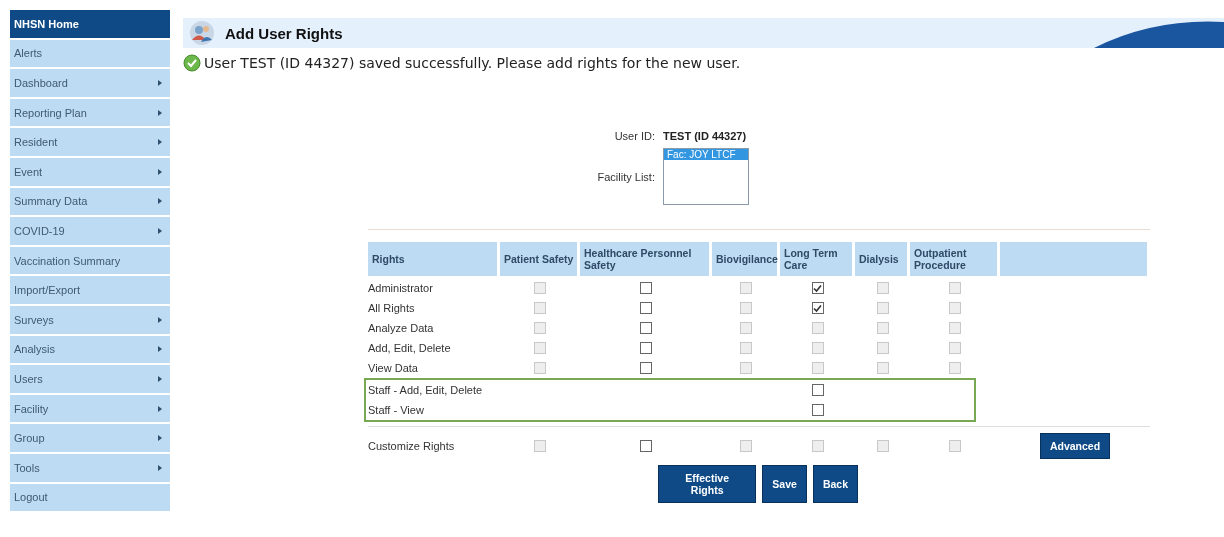 The image size is (1224, 537). What do you see at coordinates (90, 467) in the screenshot?
I see `sidebar-item: Tools` at bounding box center [90, 467].